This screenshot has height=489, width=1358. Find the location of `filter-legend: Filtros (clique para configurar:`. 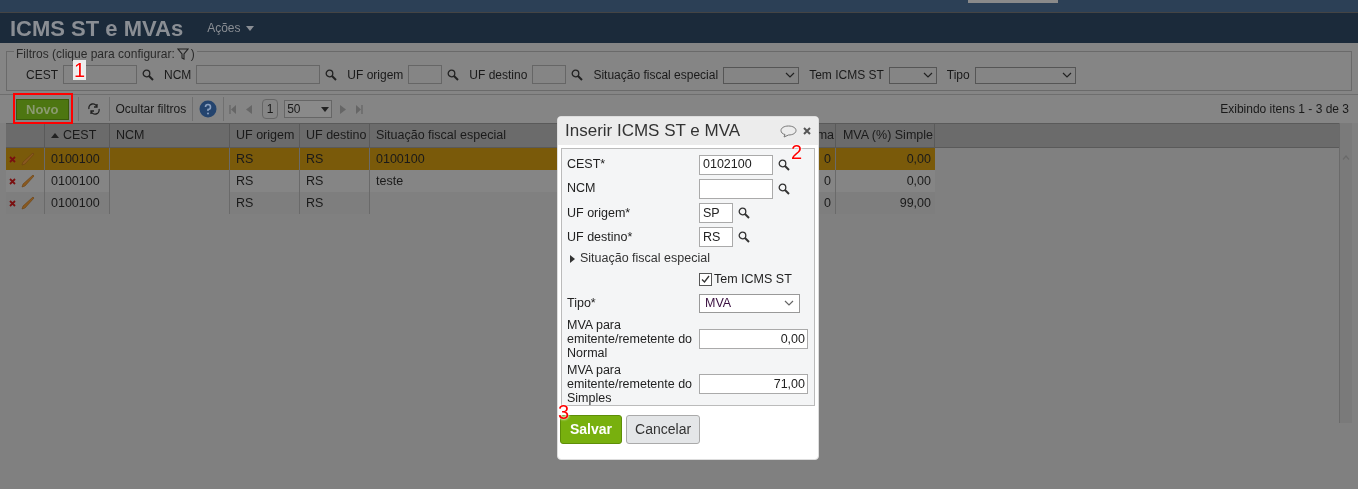

filter-legend: Filtros (clique para configurar: is located at coordinates (95, 54).